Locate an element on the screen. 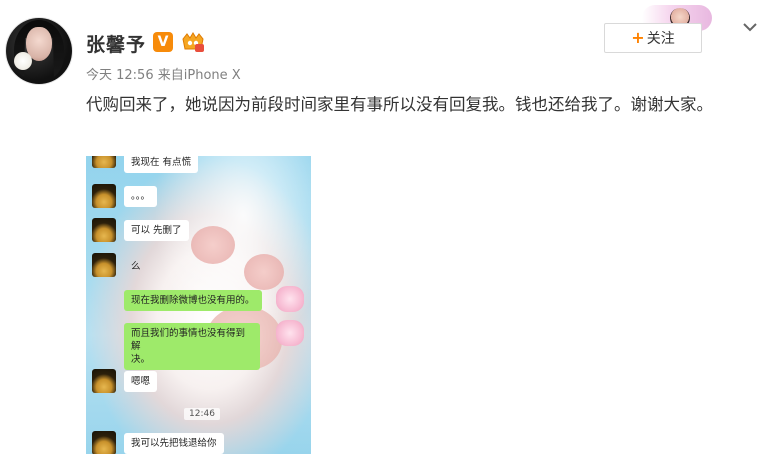 This screenshot has width=761, height=454. post-content: 代购回来了，她说因为前段时间家里有事所以没有回复我。钱也还给我了。谢谢大家。 is located at coordinates (399, 104).